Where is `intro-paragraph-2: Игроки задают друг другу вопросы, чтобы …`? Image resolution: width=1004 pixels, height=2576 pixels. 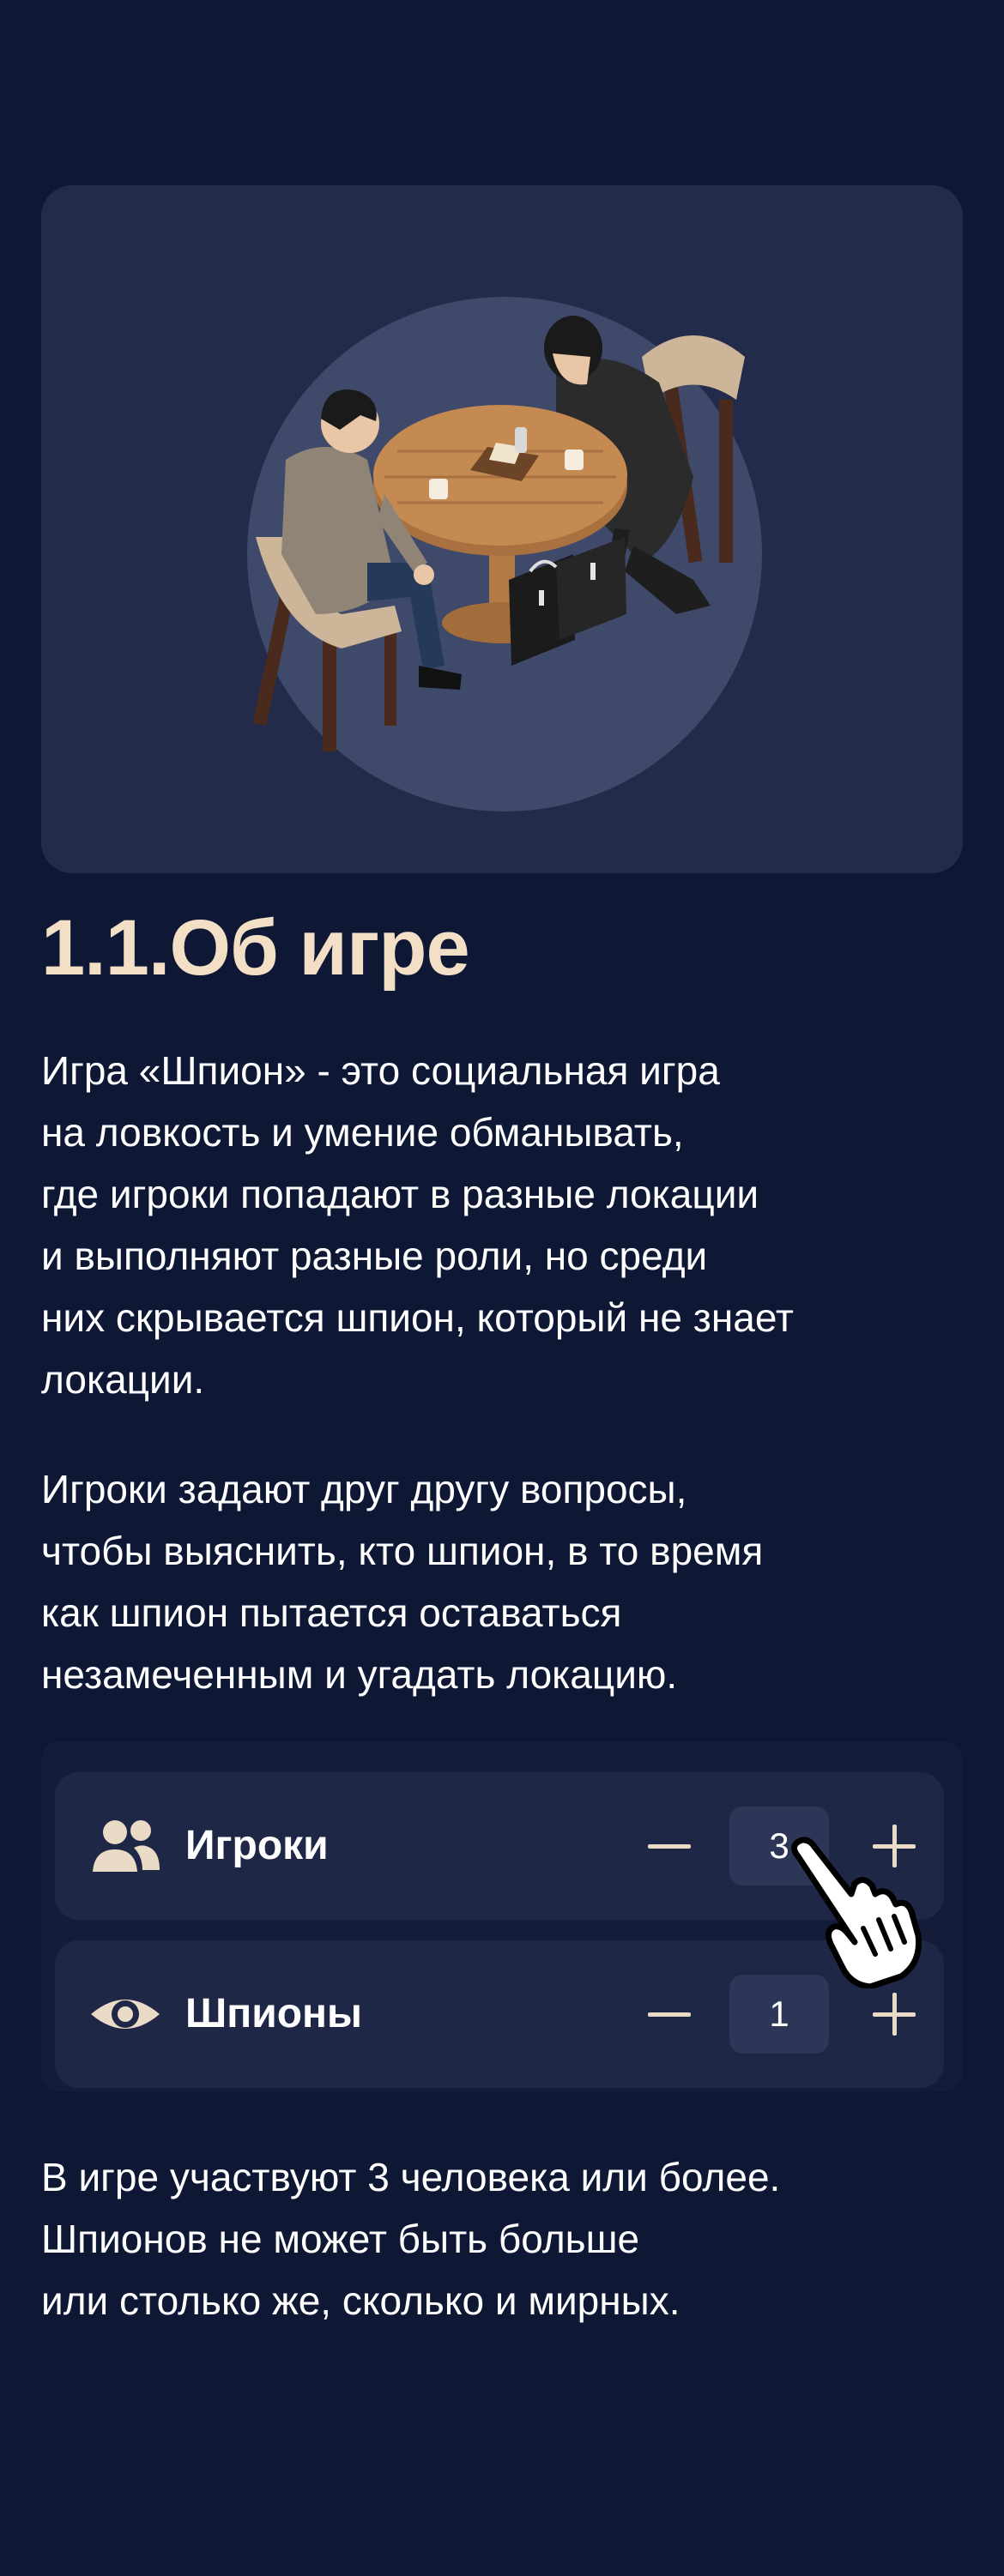 intro-paragraph-2: Игроки задают друг другу вопросы, чтобы … is located at coordinates (402, 1582).